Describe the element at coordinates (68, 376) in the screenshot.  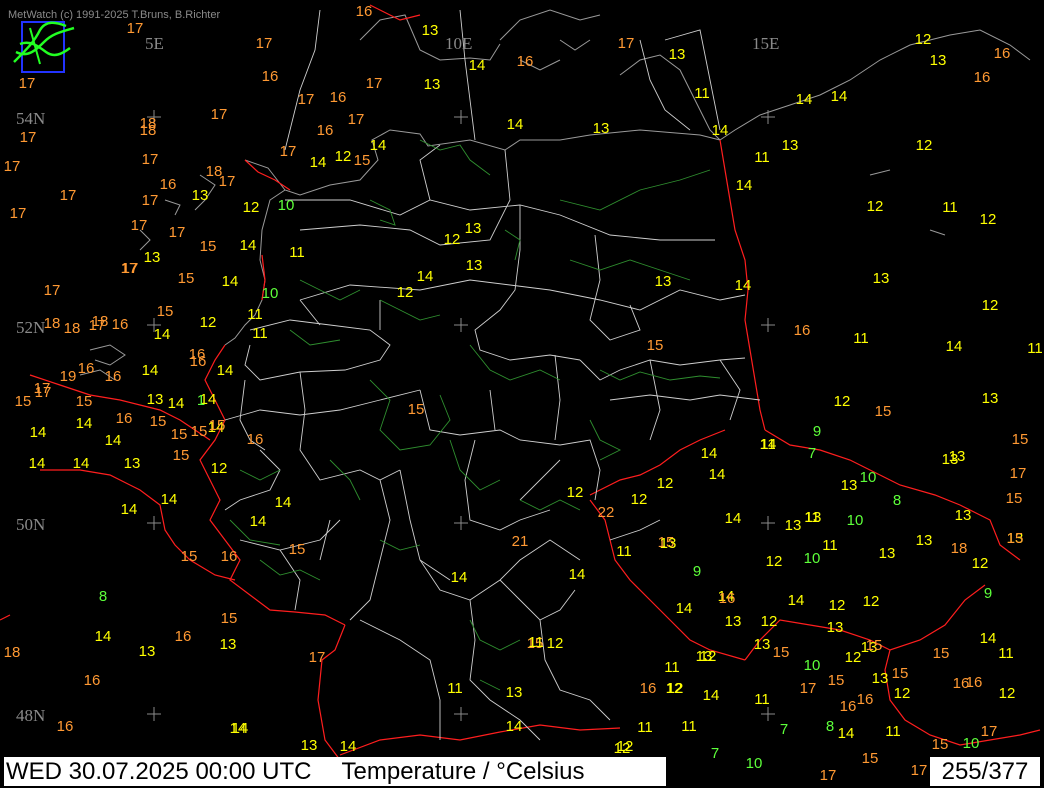
I see `station-temperature: 19` at that location.